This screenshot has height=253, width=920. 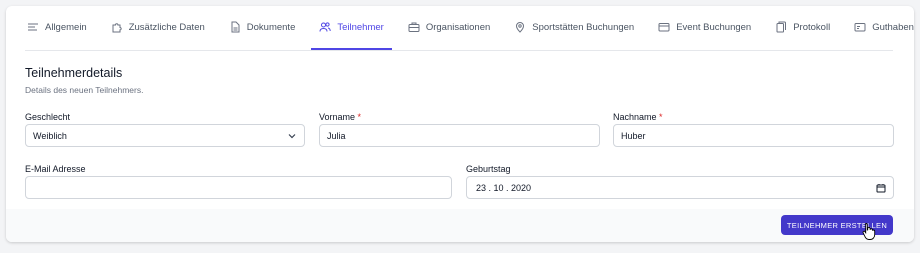 I want to click on email-label: E-Mail Adresse, so click(x=55, y=169).